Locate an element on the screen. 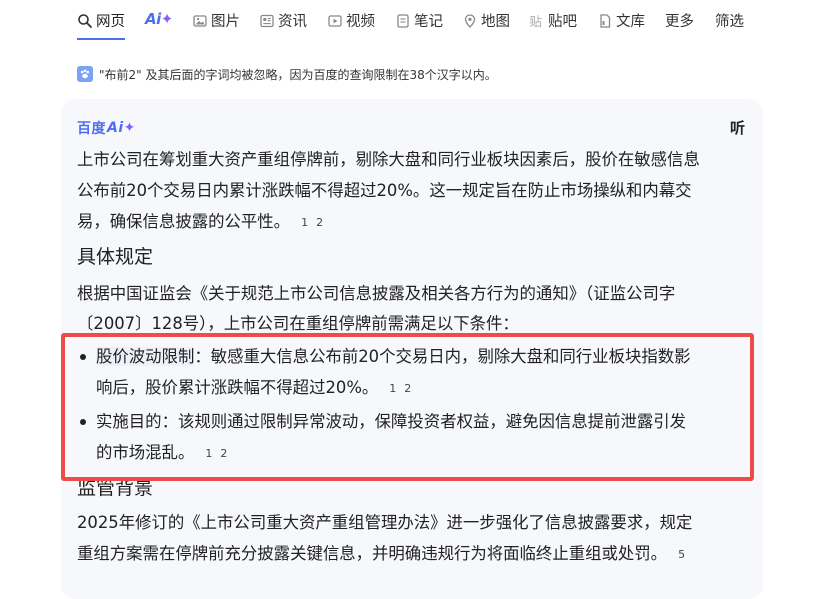 Image resolution: width=816 pixels, height=599 pixels. notice-text: "布前2" 及其后面的字词均被忽略，因为百度的查询限制在38个汉字以内。 is located at coordinates (298, 74).